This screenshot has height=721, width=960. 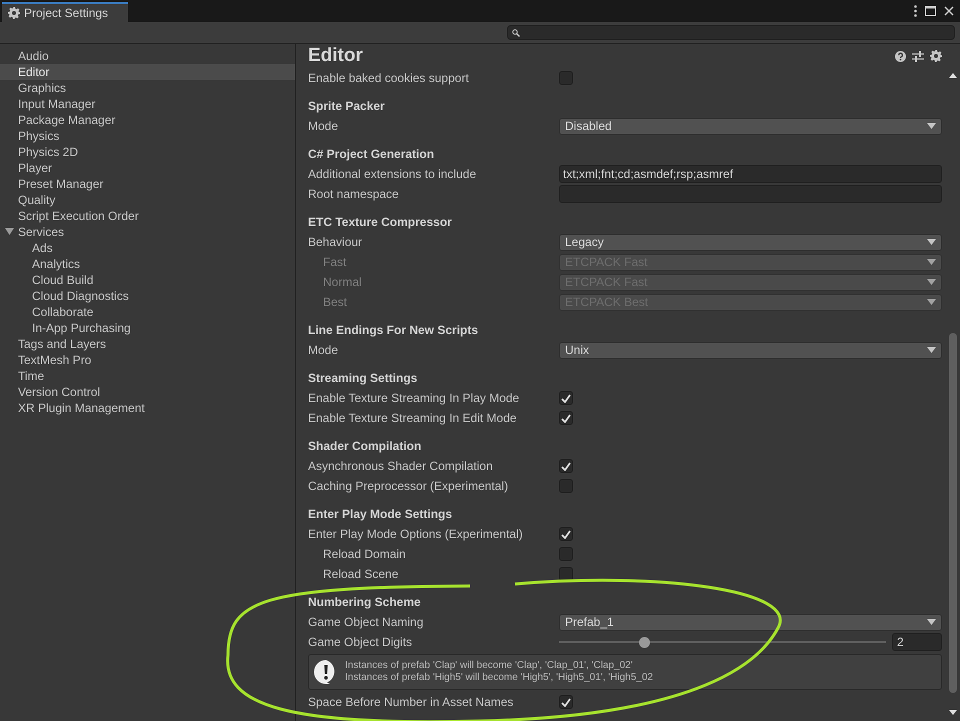 I want to click on sidebar-item: Editor, so click(x=147, y=72).